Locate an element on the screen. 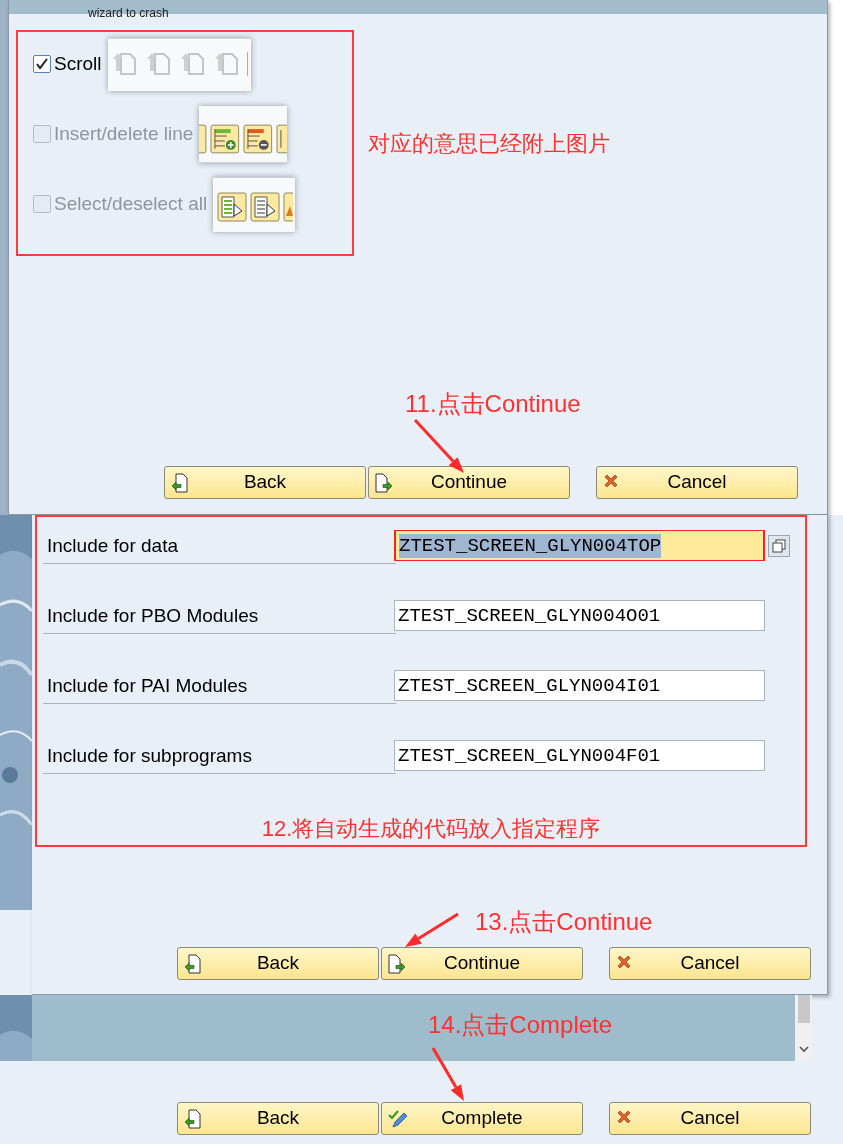  checkbox is located at coordinates (42, 64).